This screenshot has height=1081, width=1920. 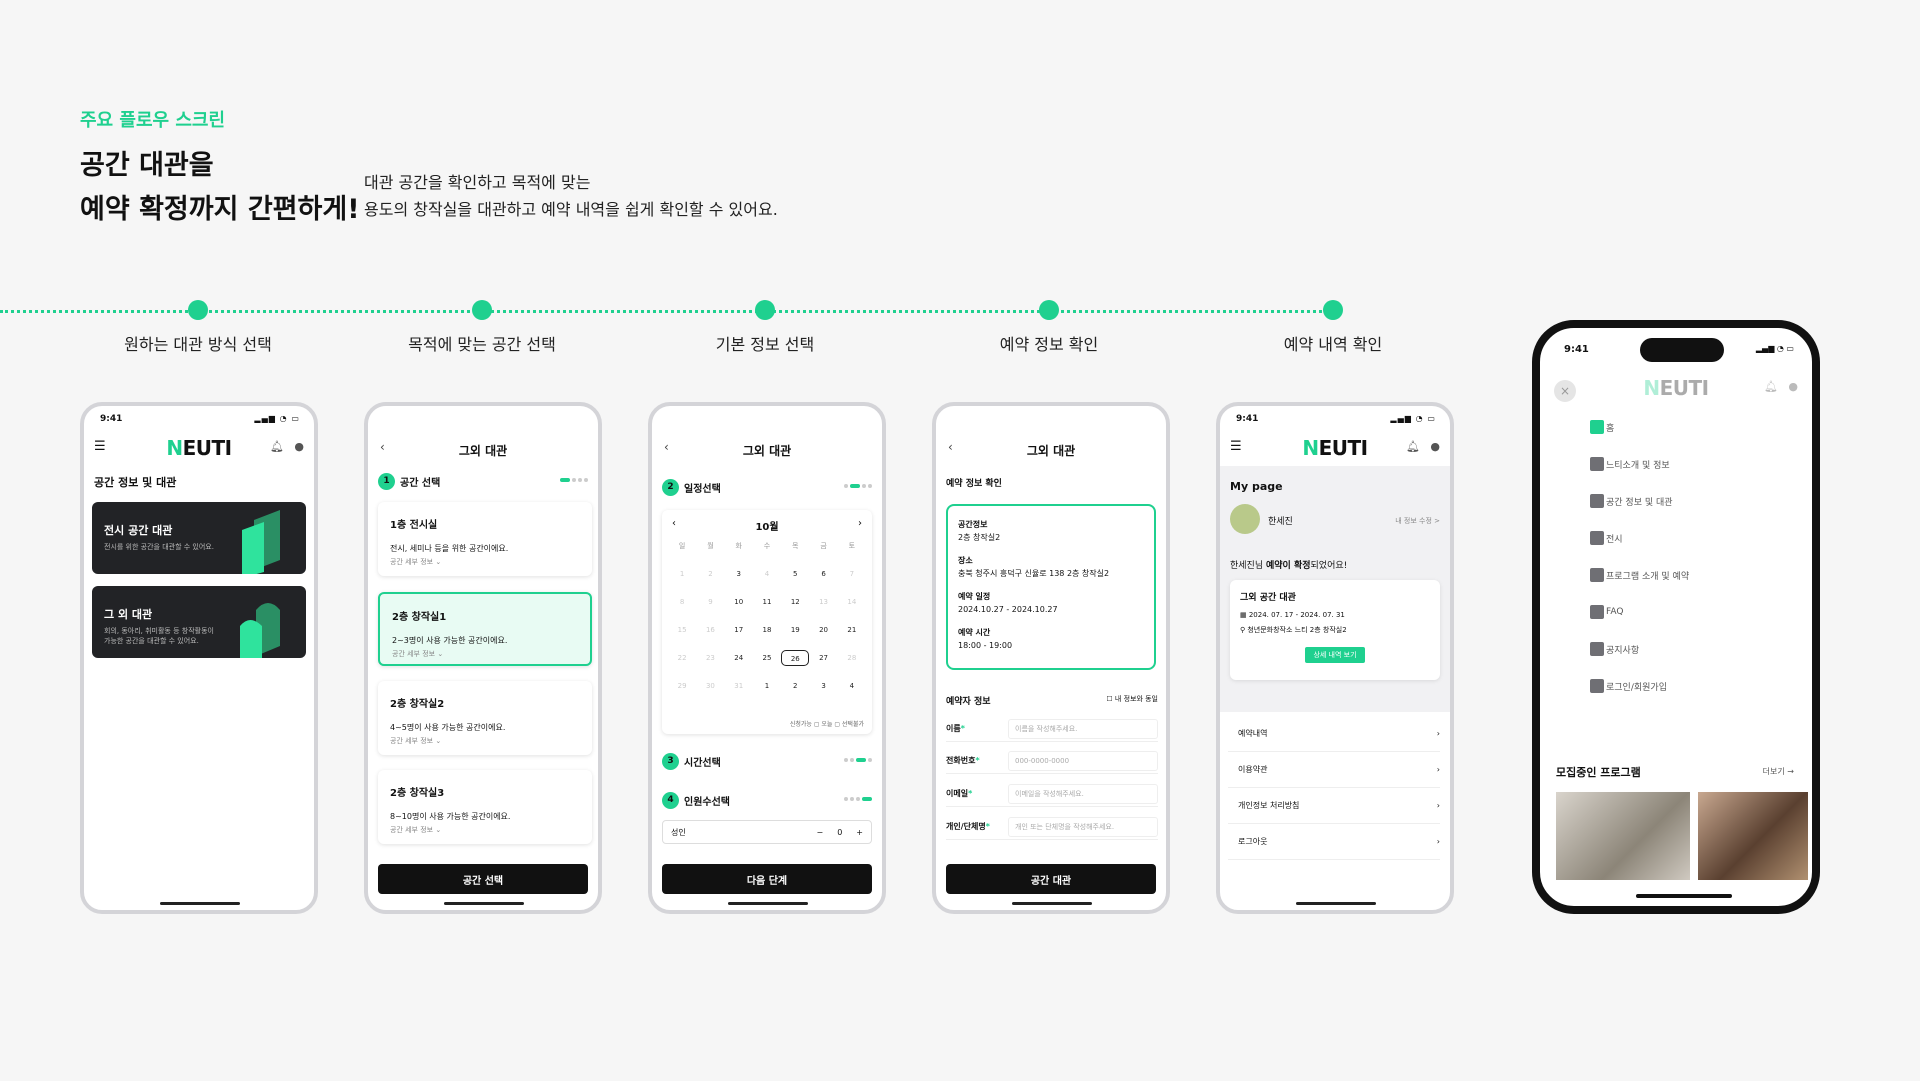 I want to click on calendar-day: 17, so click(x=739, y=630).